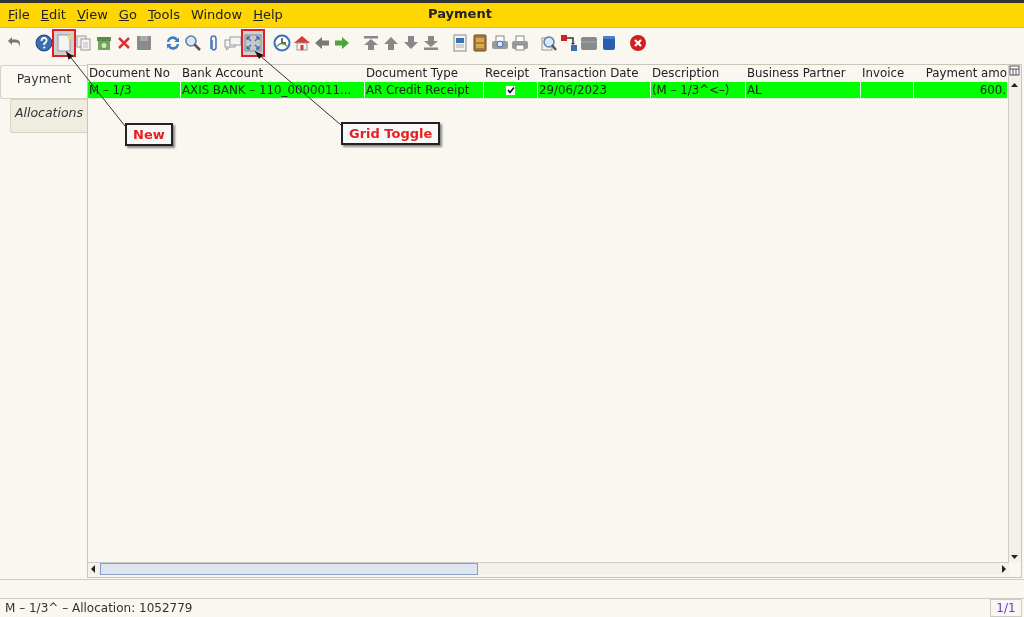 This screenshot has width=1024, height=617. I want to click on record-counter: 1/1, so click(1006, 608).